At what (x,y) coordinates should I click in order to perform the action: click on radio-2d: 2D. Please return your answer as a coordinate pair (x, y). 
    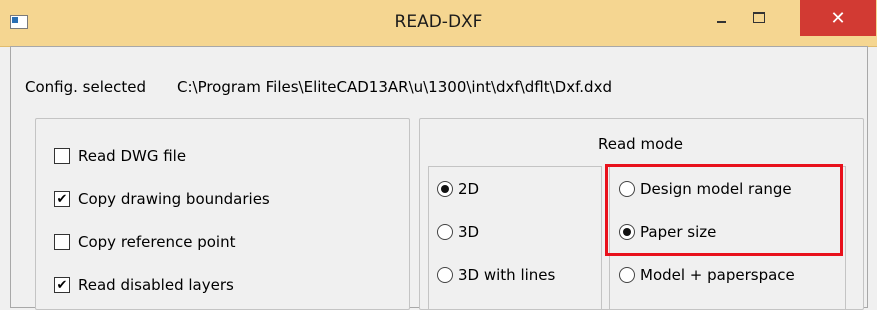
    Looking at the image, I should click on (458, 189).